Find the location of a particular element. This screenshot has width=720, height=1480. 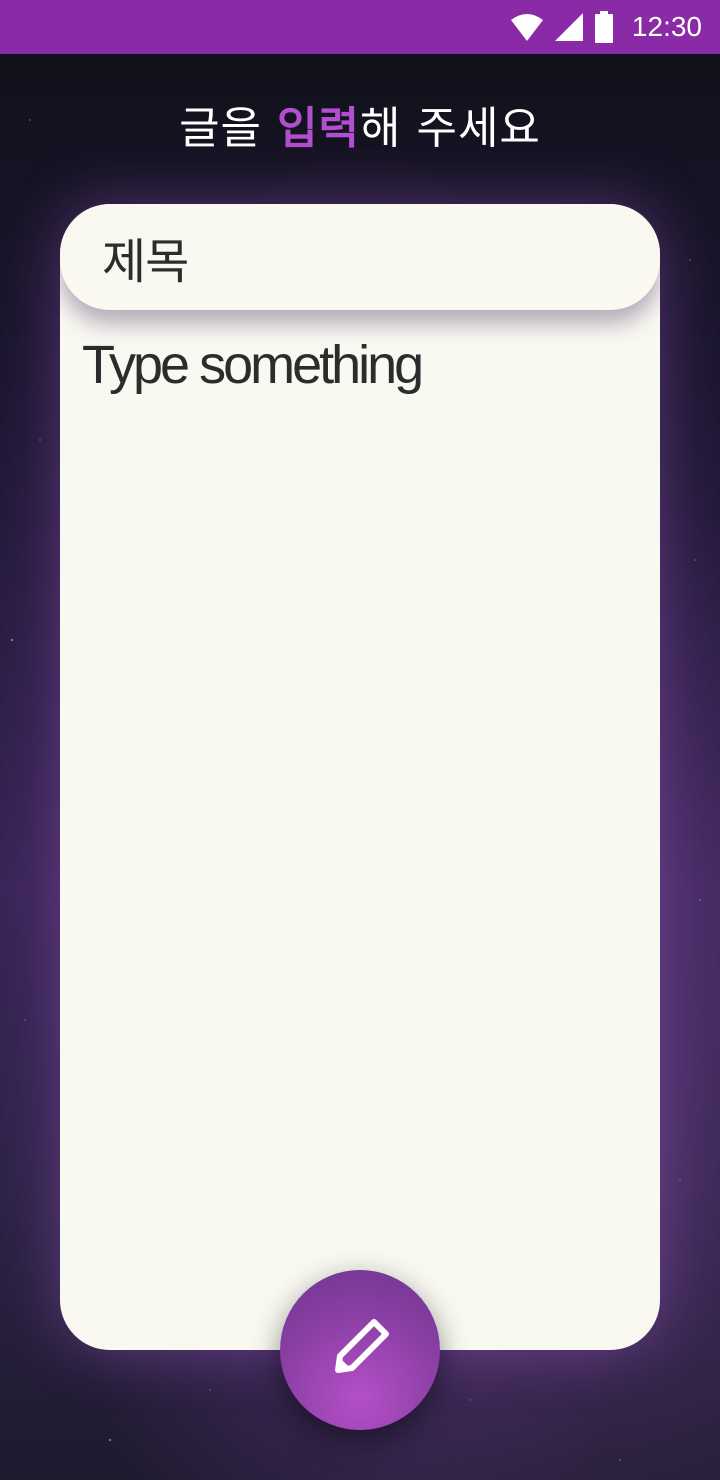

status-icons: 12:30 is located at coordinates (606, 27).